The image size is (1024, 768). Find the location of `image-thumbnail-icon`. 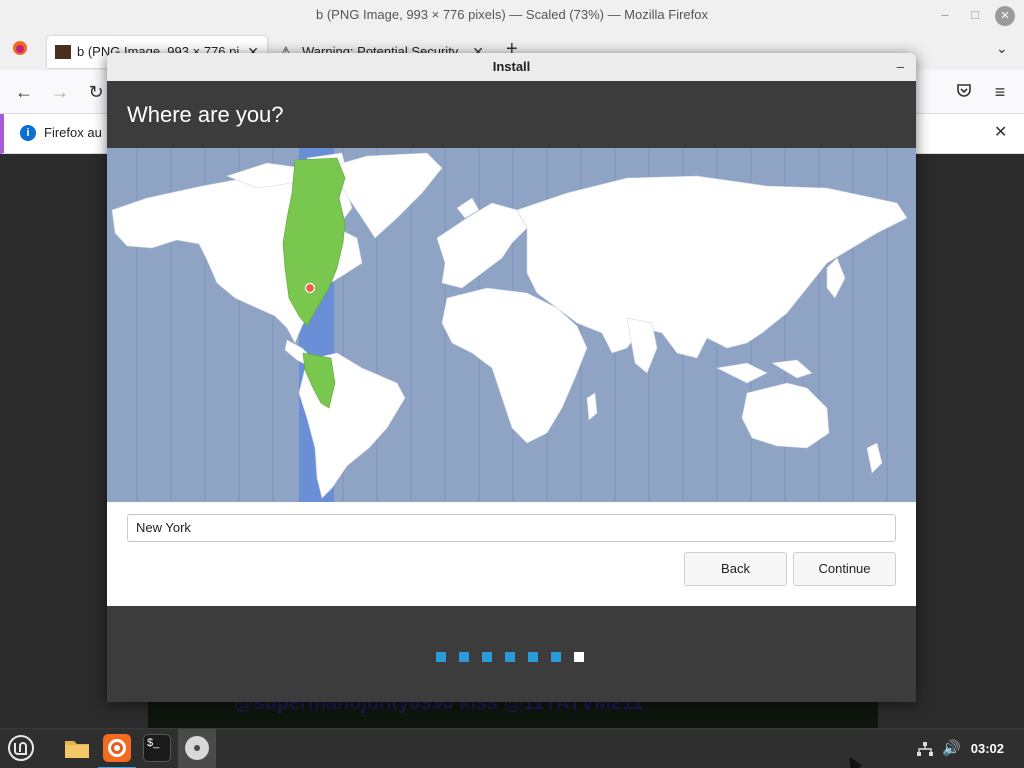

image-thumbnail-icon is located at coordinates (63, 52).